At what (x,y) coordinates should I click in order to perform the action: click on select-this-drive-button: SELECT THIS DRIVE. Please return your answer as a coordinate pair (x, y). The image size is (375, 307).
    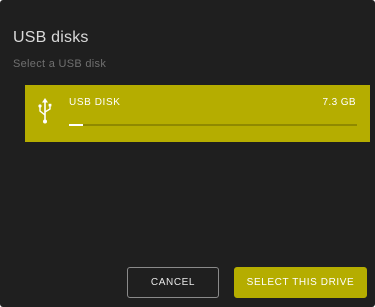
    Looking at the image, I should click on (300, 282).